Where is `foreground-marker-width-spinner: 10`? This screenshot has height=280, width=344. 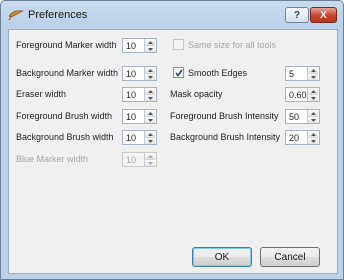 foreground-marker-width-spinner: 10 is located at coordinates (139, 45).